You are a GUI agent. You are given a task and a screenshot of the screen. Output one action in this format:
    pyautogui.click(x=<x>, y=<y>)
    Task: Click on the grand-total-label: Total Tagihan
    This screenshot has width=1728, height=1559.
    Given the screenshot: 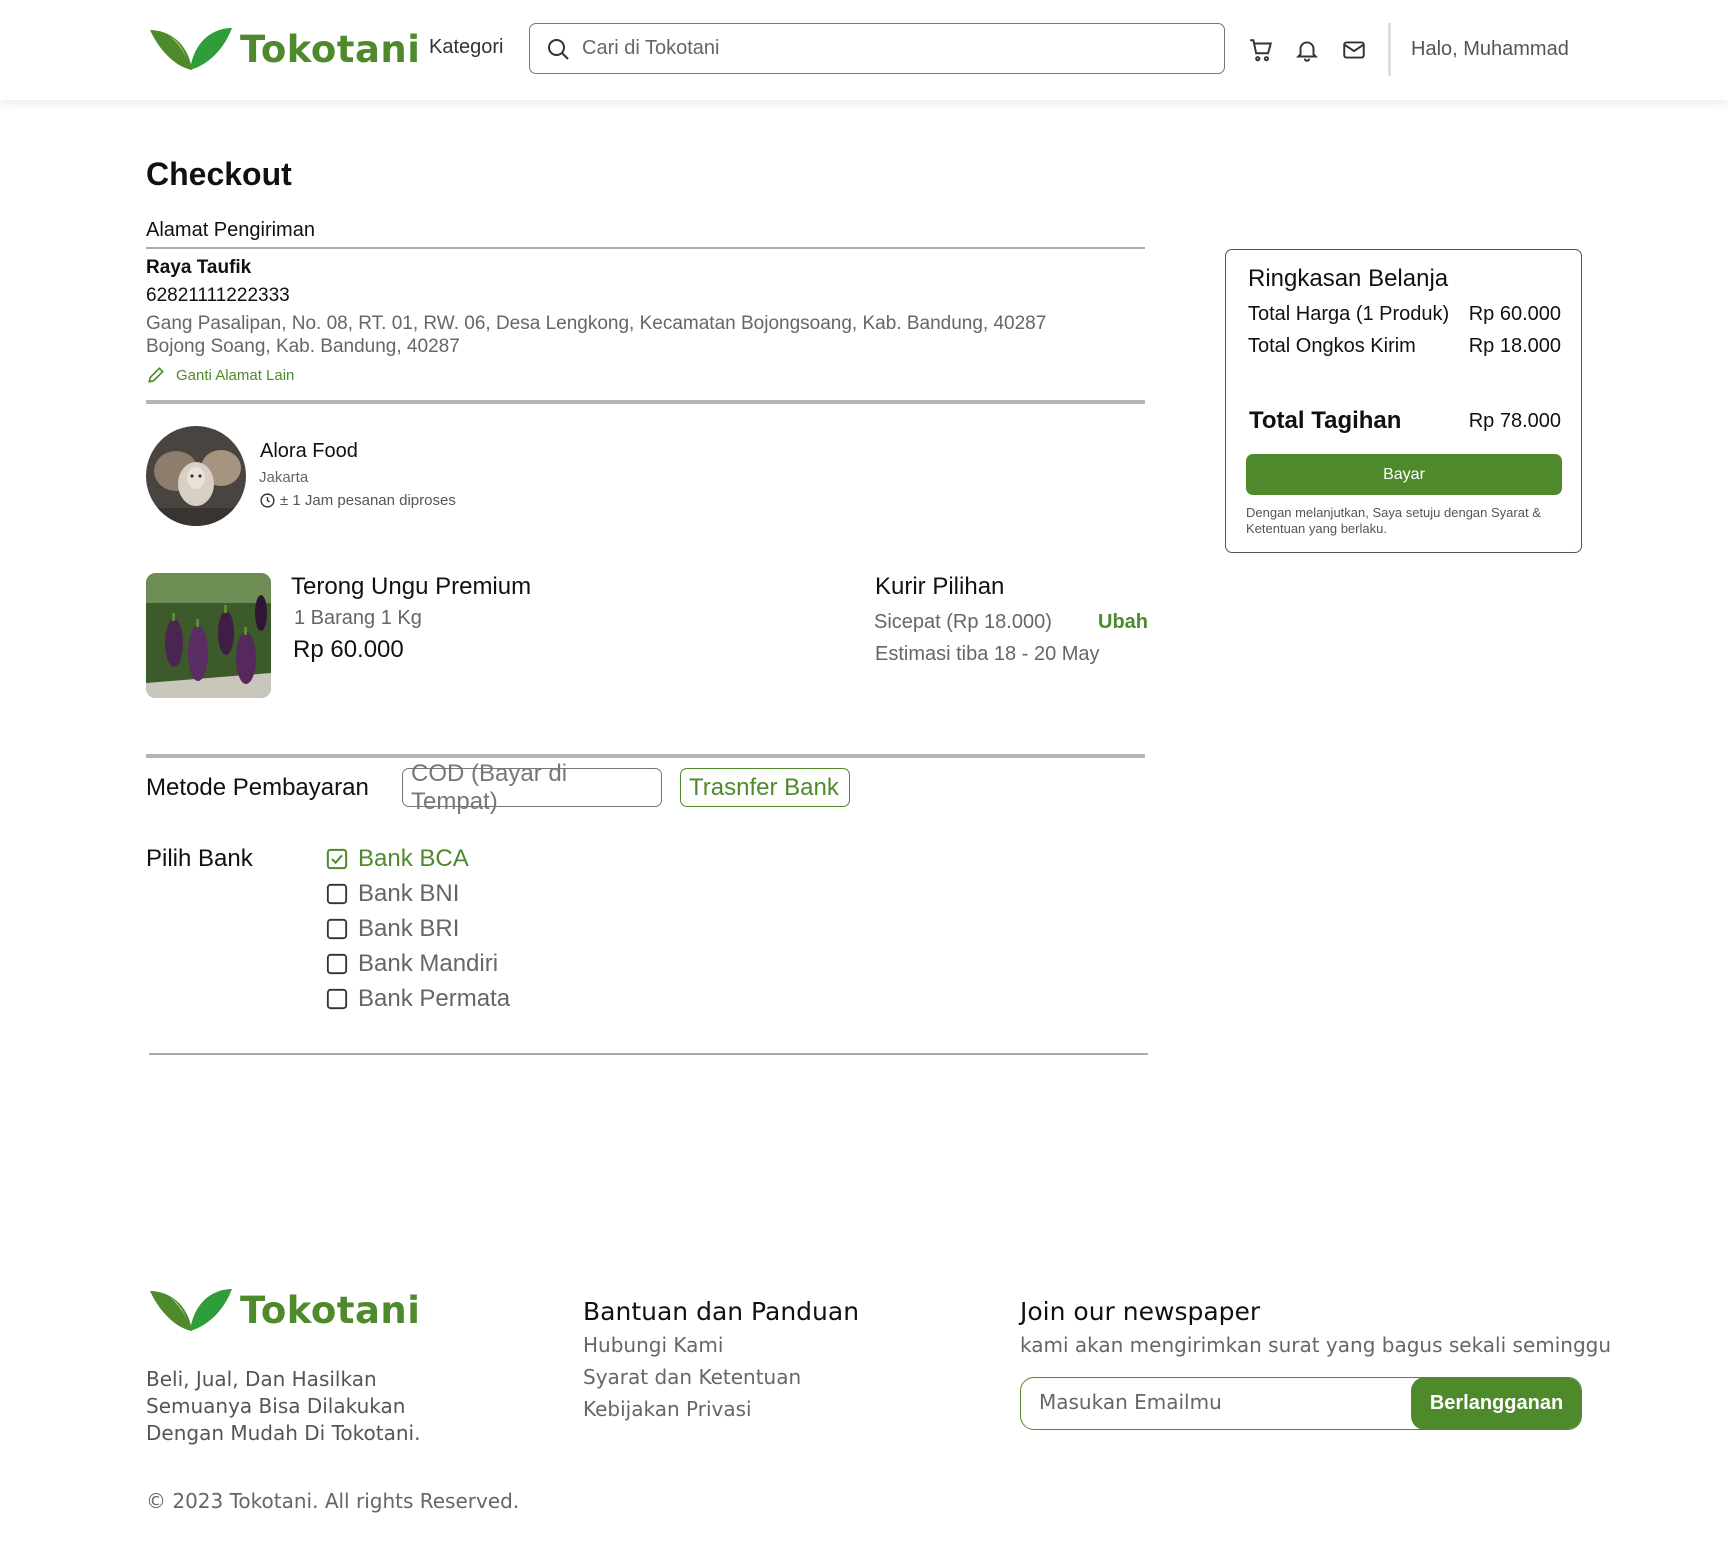 What is the action you would take?
    pyautogui.click(x=1325, y=420)
    